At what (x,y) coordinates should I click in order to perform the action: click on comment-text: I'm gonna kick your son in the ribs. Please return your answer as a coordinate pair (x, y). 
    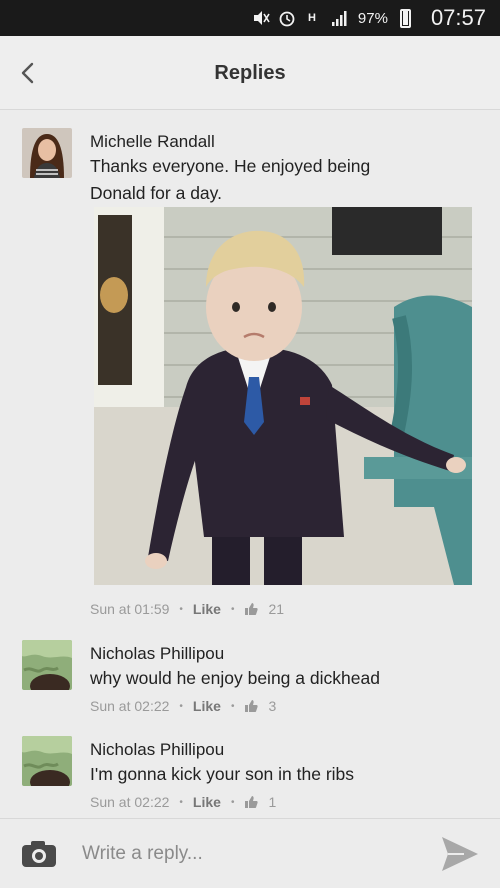
    Looking at the image, I should click on (285, 774).